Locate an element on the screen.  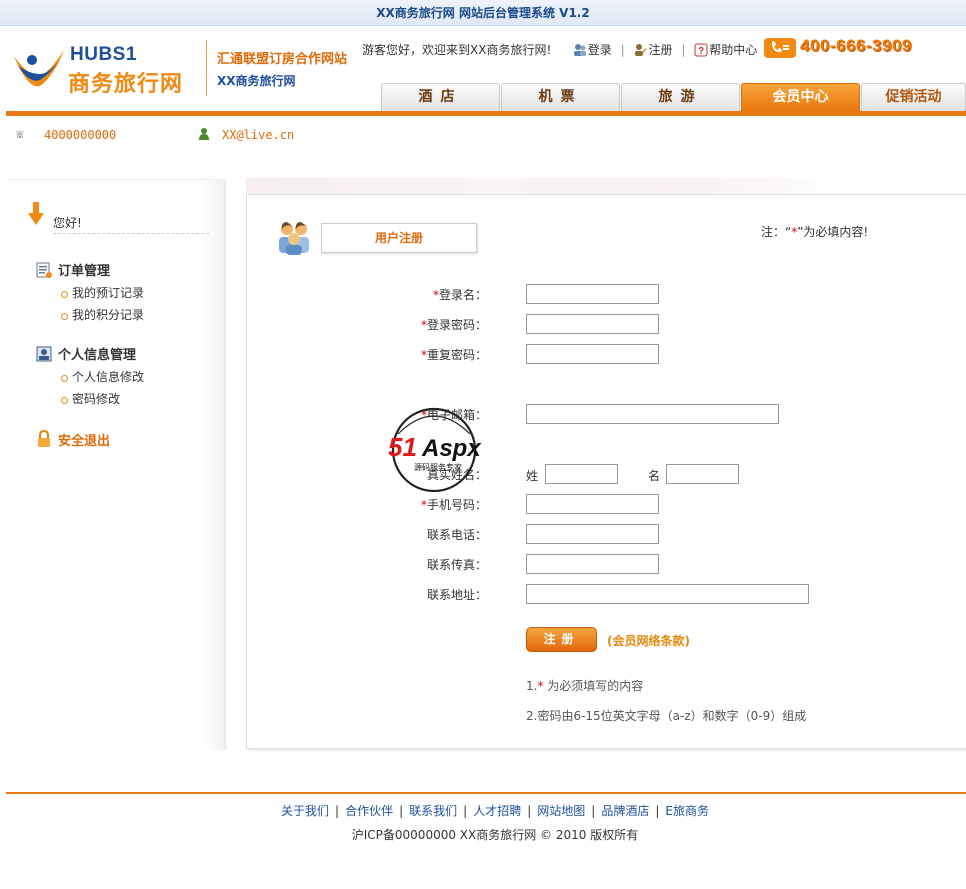
sidebar-group-label: 个人信息管理 is located at coordinates (97, 355).